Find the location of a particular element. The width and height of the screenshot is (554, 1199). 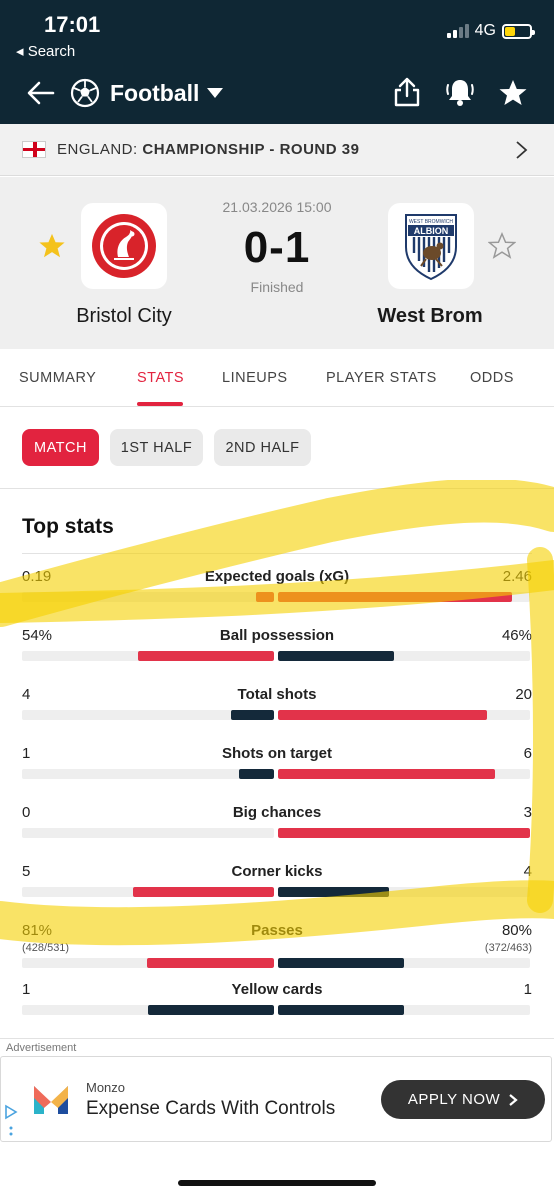

home-indicator is located at coordinates (277, 1183).